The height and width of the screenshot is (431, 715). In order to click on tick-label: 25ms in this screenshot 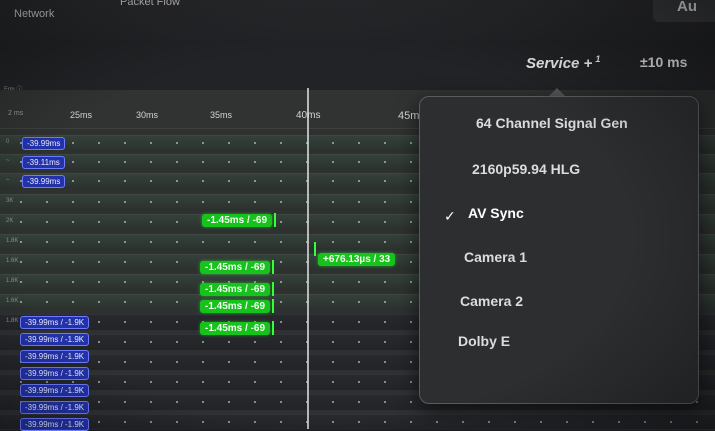, I will do `click(81, 115)`.